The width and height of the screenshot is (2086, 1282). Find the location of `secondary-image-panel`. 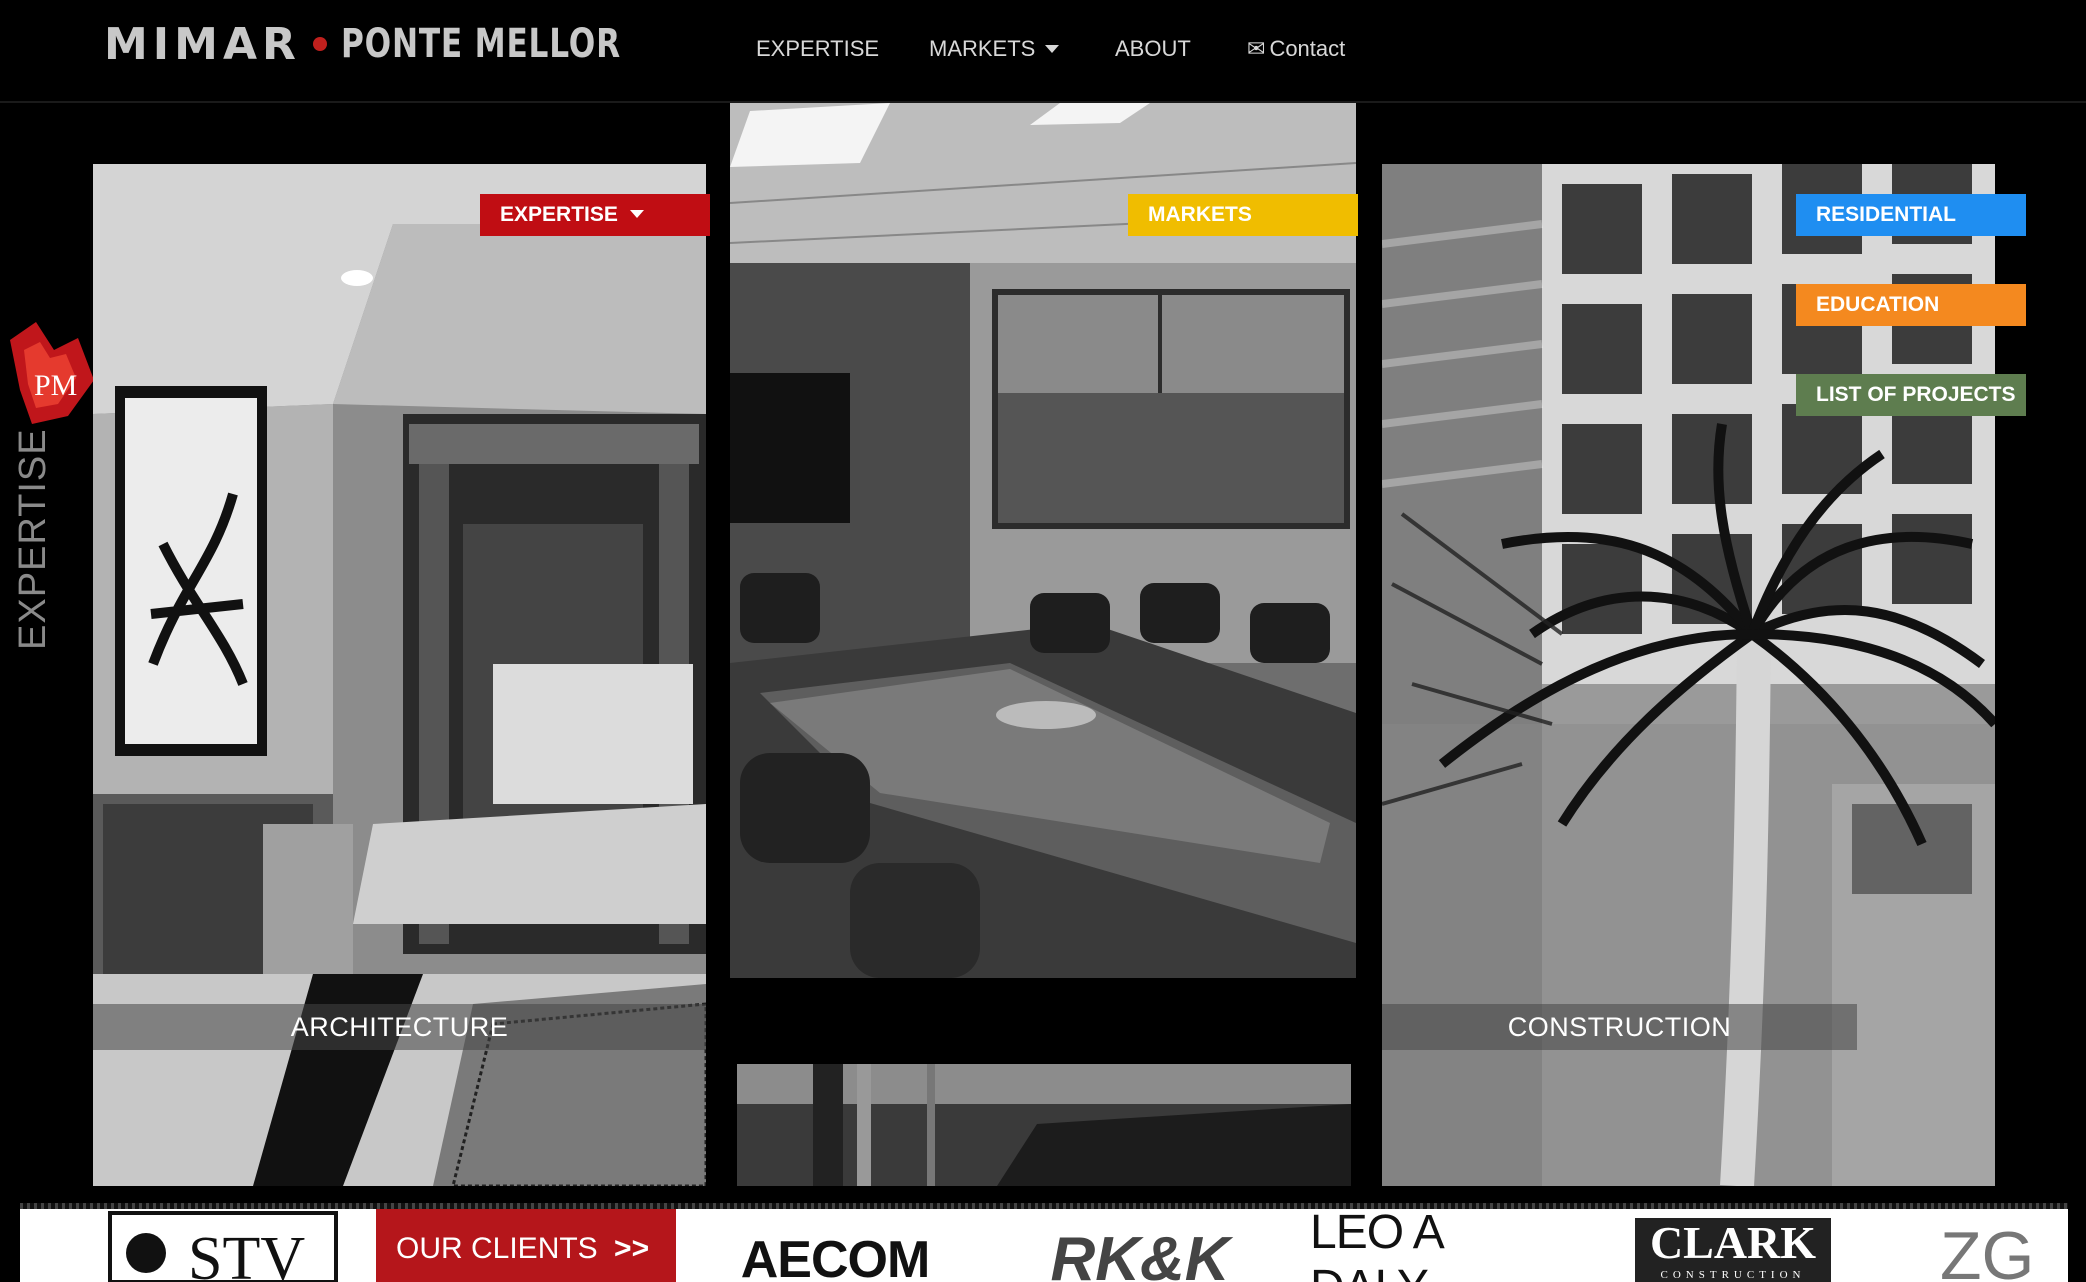

secondary-image-panel is located at coordinates (1044, 1125).